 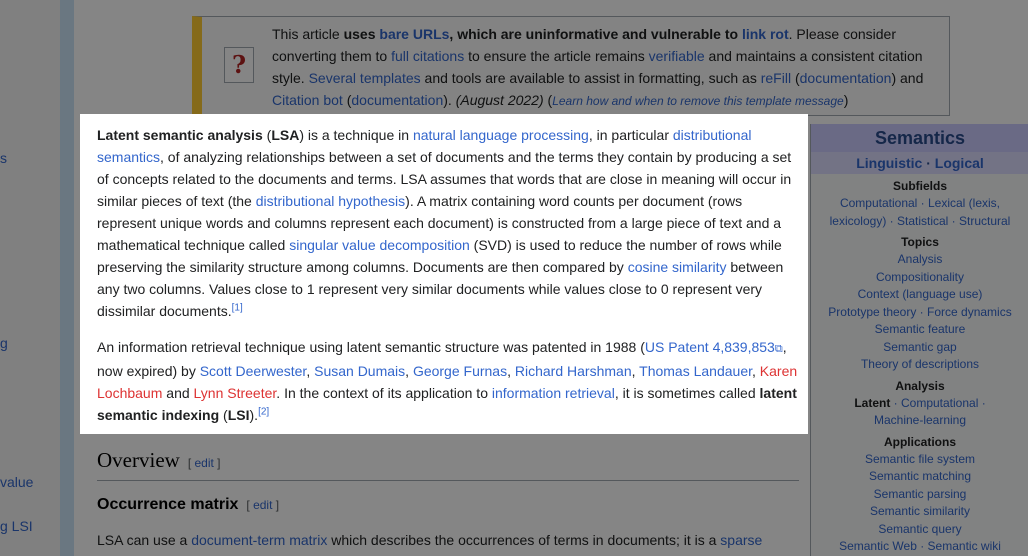 I want to click on author-link: Scott Deerwester, so click(x=253, y=371).